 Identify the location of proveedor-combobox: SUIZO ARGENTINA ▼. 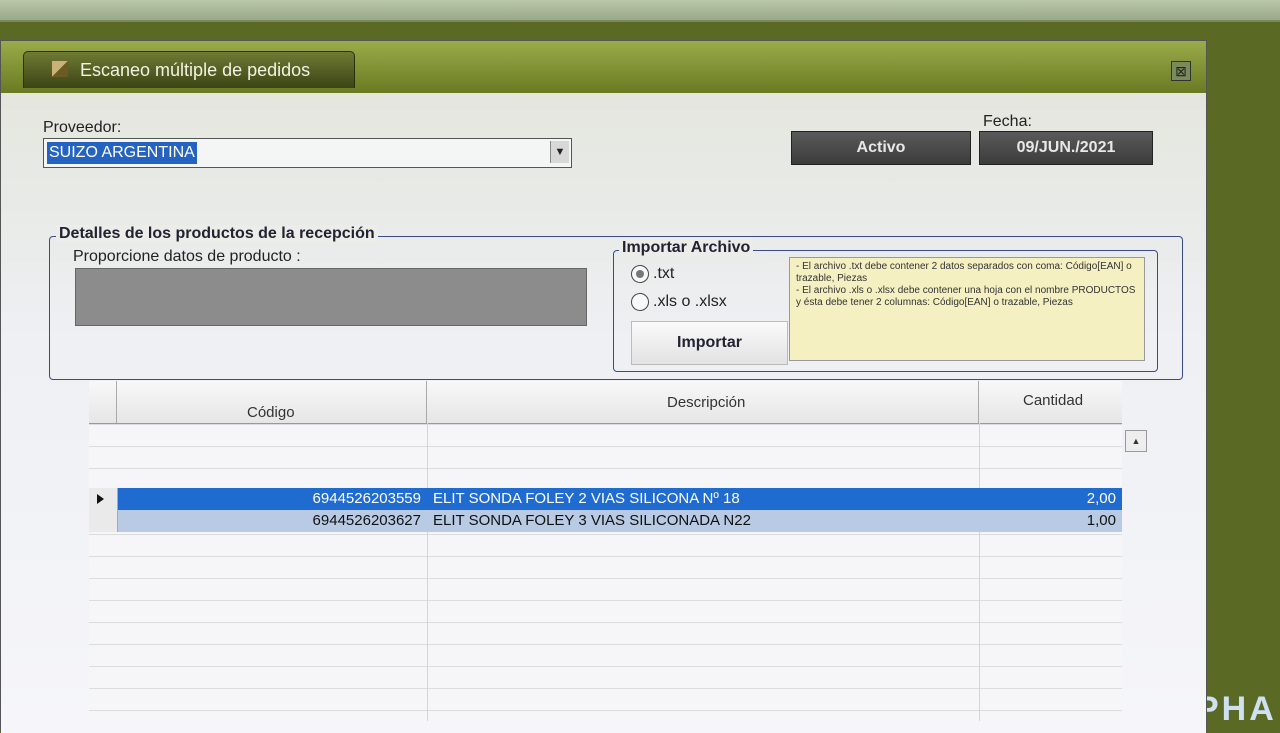
(307, 153).